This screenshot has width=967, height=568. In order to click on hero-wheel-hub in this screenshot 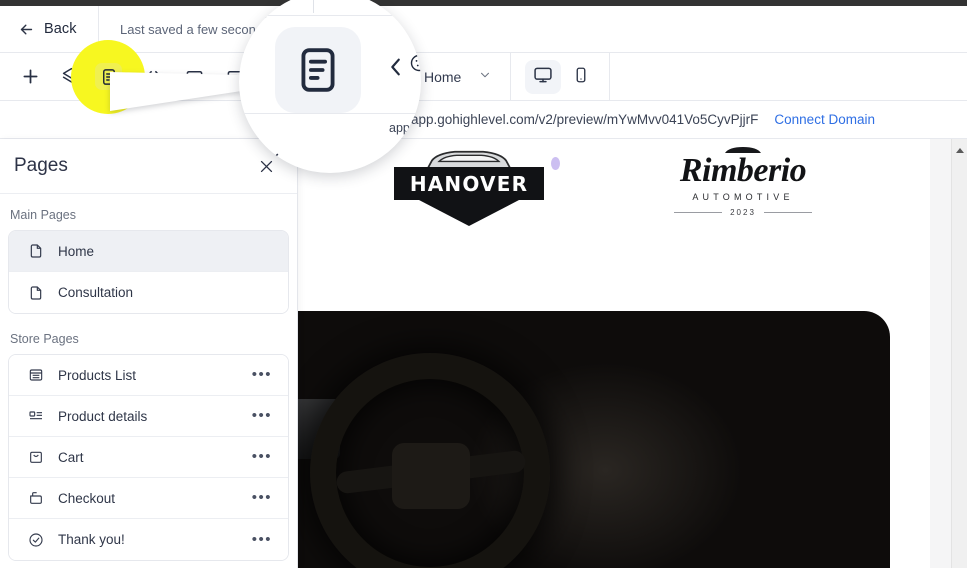, I will do `click(431, 476)`.